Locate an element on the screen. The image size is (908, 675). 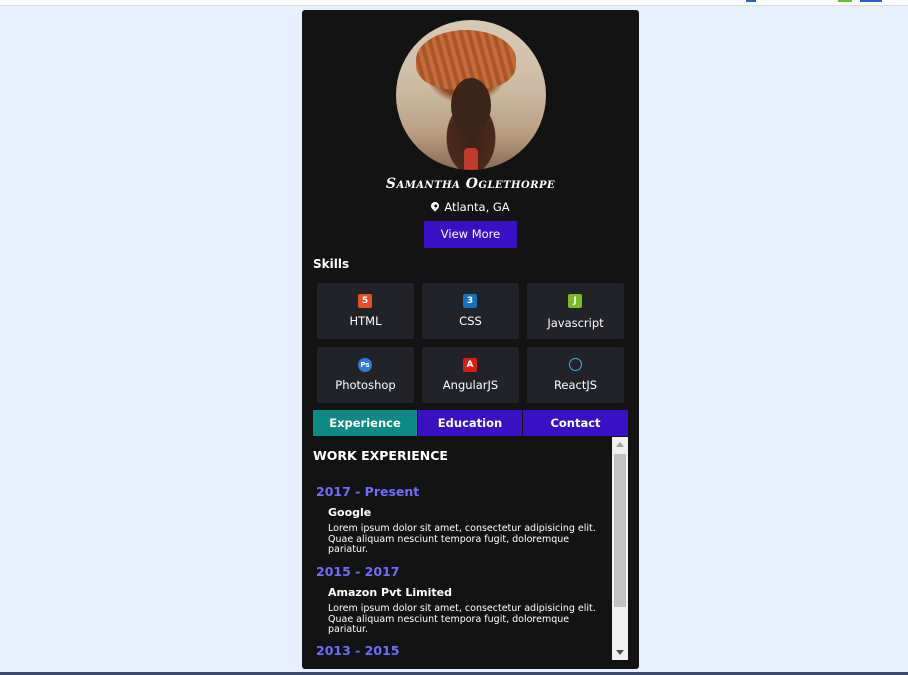
location-text: Atlanta, GA is located at coordinates (477, 207).